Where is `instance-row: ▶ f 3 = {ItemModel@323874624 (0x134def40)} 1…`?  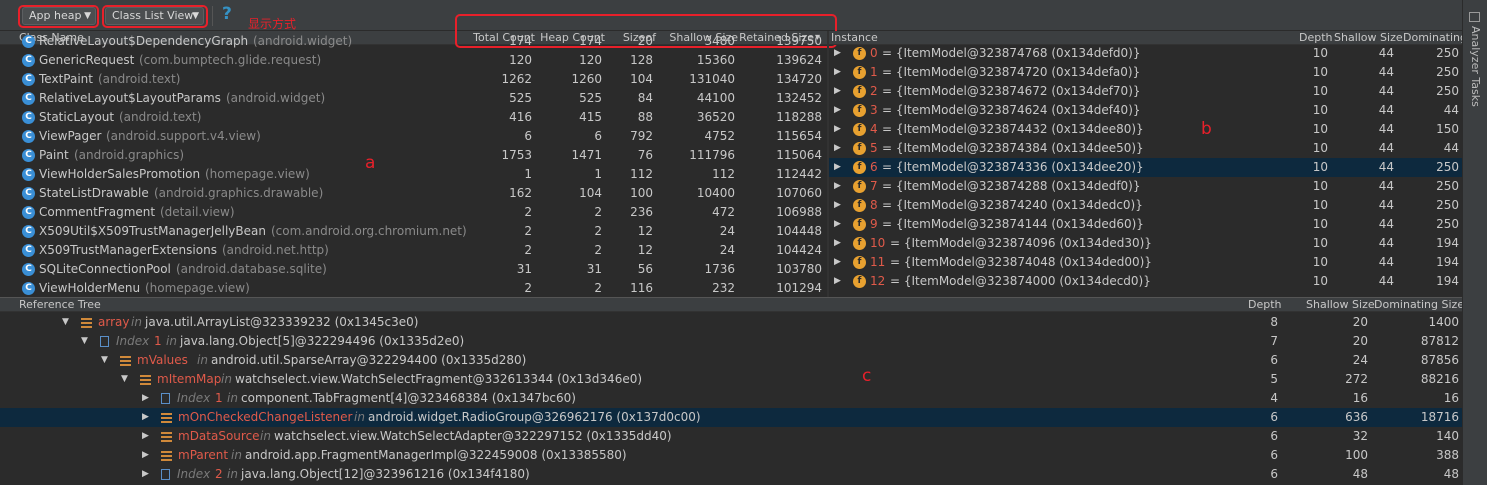
instance-row: ▶ f 3 = {ItemModel@323874624 (0x134def40)} 1… is located at coordinates (1145, 110).